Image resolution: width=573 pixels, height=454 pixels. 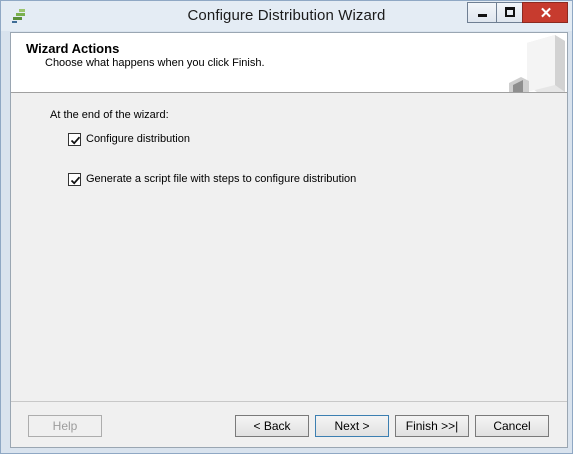 What do you see at coordinates (138, 139) in the screenshot?
I see `configure-distribution-label: Configure distribution` at bounding box center [138, 139].